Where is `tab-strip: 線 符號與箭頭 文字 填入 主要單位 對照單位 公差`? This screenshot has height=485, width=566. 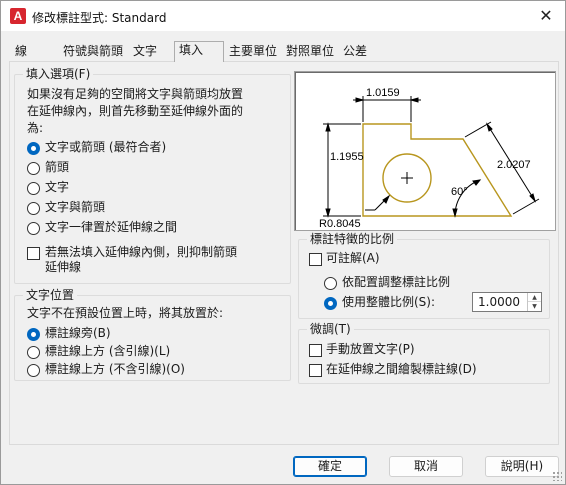 tab-strip: 線 符號與箭頭 文字 填入 主要單位 對照單位 公差 is located at coordinates (284, 51).